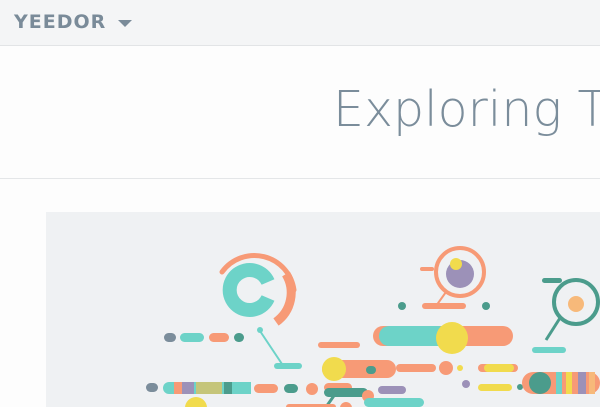 The height and width of the screenshot is (407, 600). What do you see at coordinates (249, 394) in the screenshot?
I see `bar-row-bottom-left` at bounding box center [249, 394].